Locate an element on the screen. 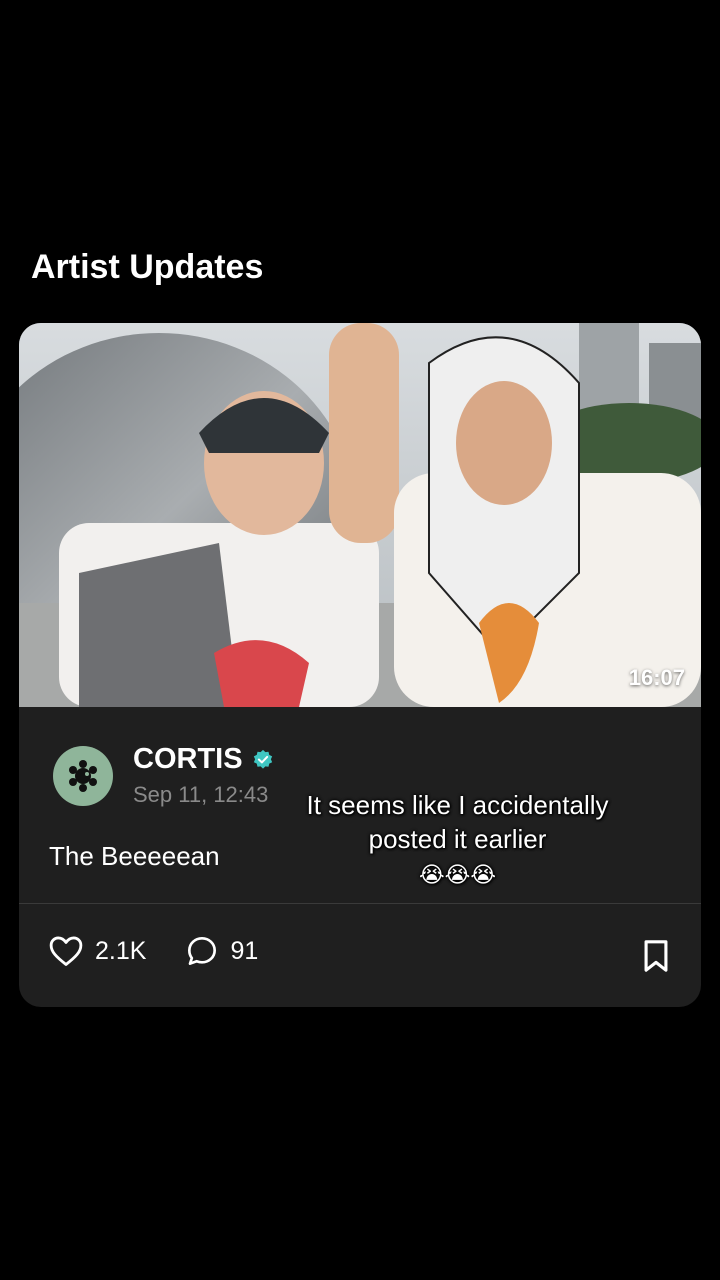 This screenshot has width=720, height=1280. caption-line-1: It seems like I accidentally is located at coordinates (457, 805).